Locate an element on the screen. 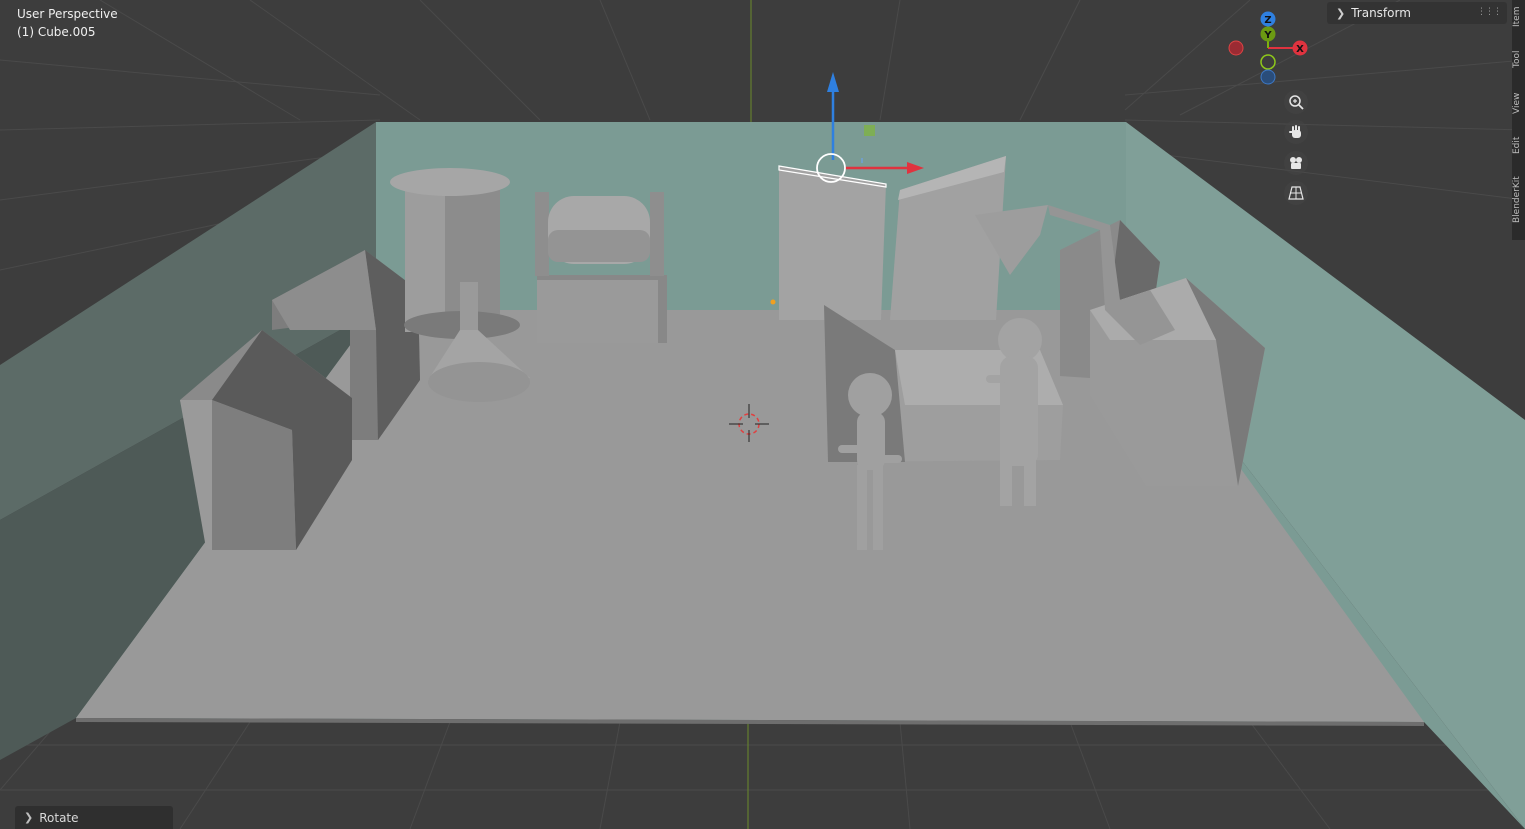 This screenshot has height=829, width=1525. view-mode-label: User Perspective is located at coordinates (67, 14).